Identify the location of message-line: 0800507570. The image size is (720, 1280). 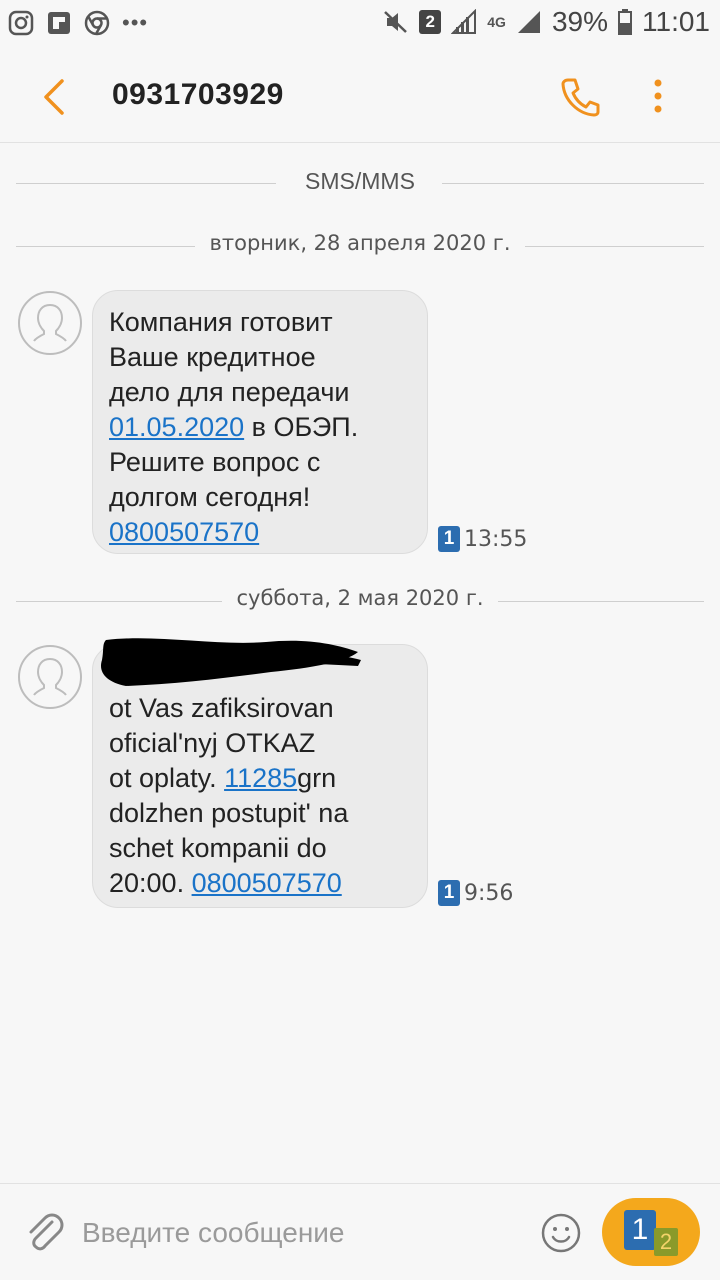
(260, 532).